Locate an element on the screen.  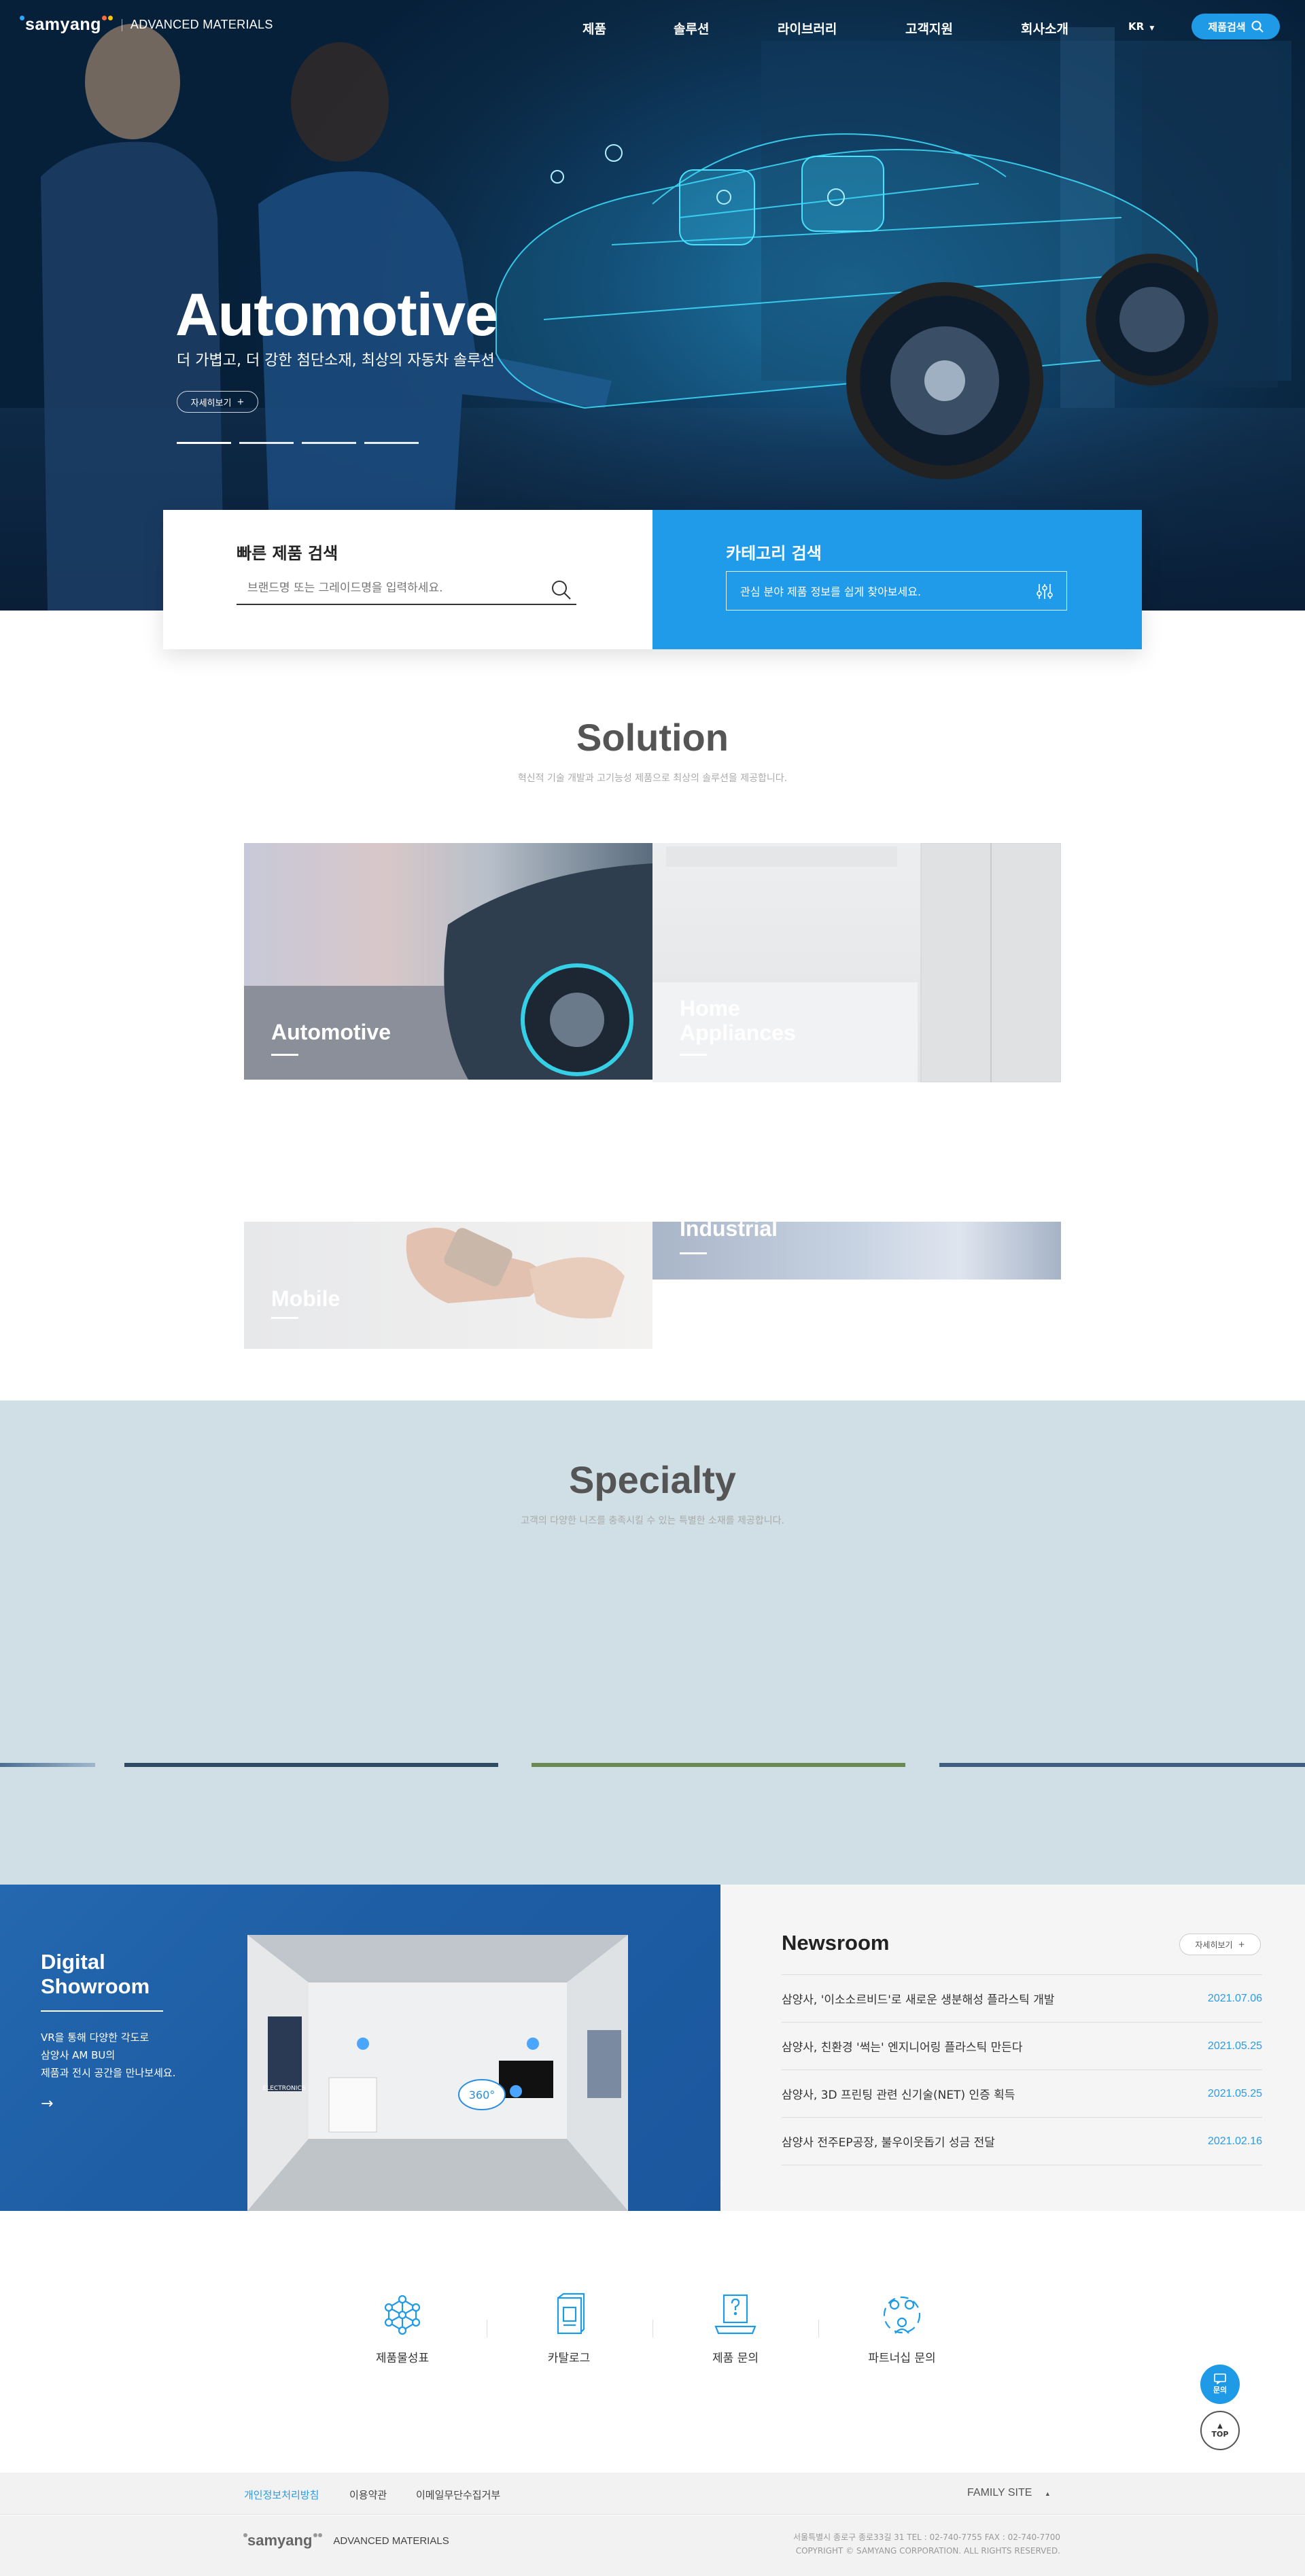
category-search-field: 관심 분야 제품 정보를 쉽게 찾아보세요. is located at coordinates (896, 591).